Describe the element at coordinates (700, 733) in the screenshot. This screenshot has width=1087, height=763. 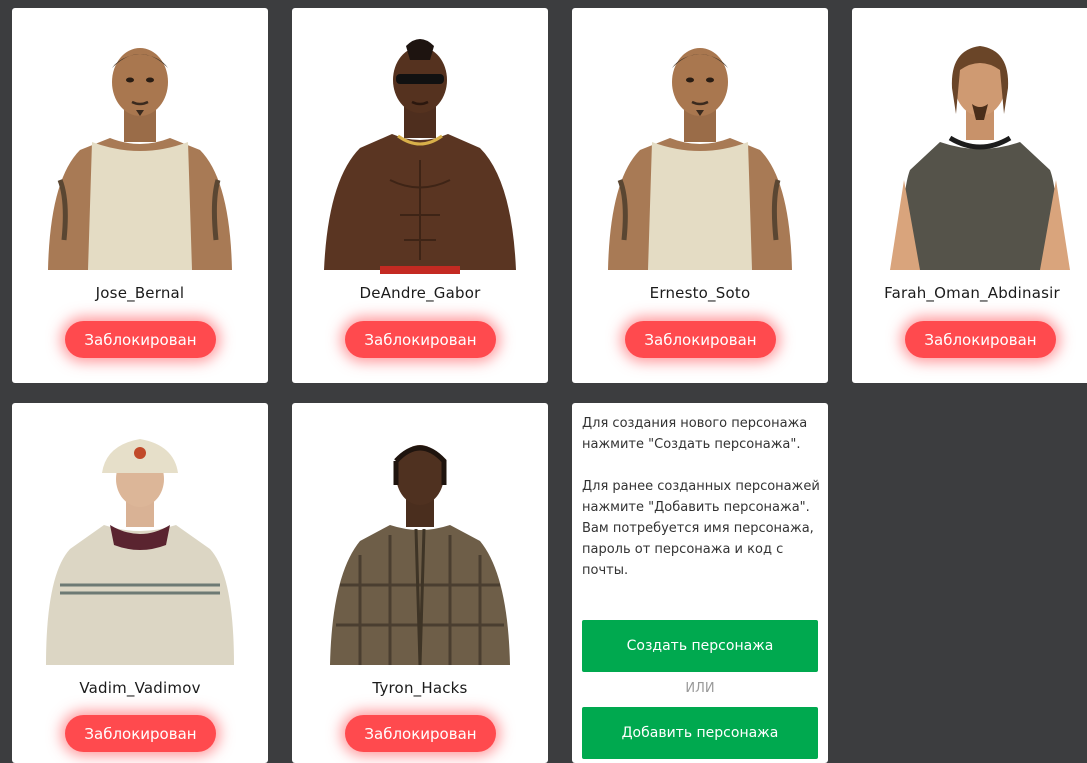
I see `add-character-button: Добавить персонажа` at that location.